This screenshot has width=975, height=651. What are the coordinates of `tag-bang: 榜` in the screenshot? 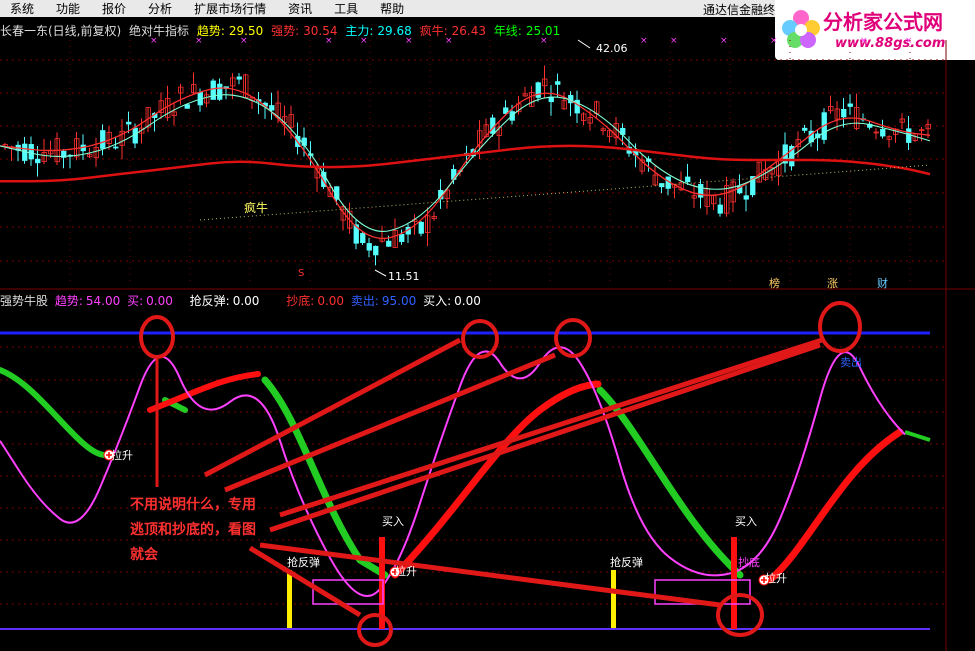 It's located at (774, 283).